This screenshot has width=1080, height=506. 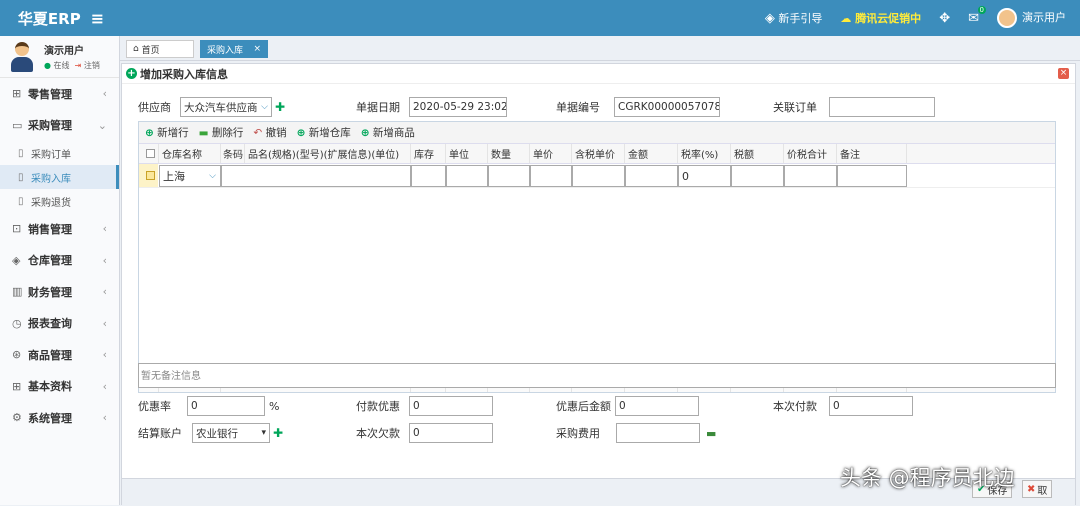 What do you see at coordinates (451, 406) in the screenshot?
I see `pay-discount-input: 0` at bounding box center [451, 406].